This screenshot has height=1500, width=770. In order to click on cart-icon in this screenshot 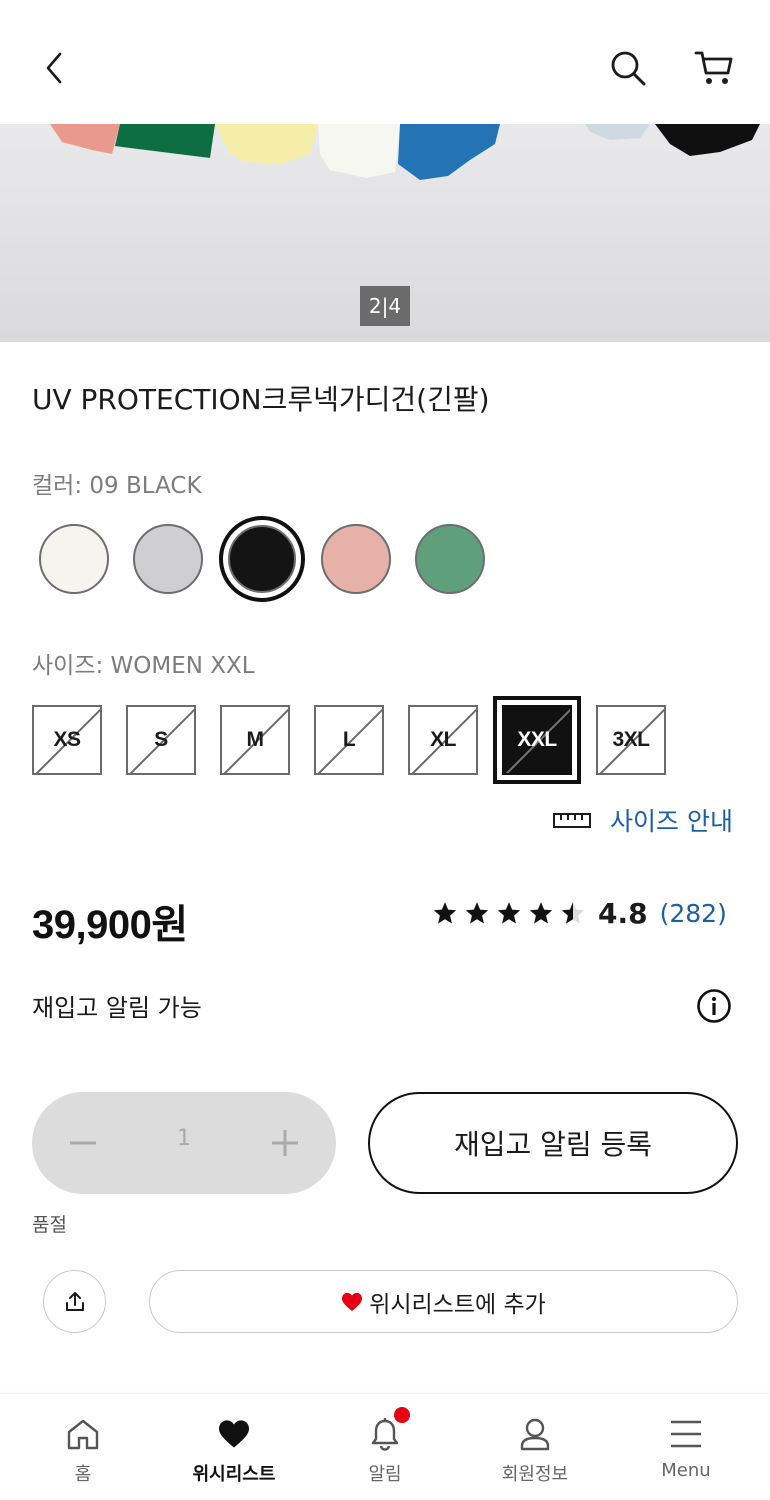, I will do `click(713, 67)`.